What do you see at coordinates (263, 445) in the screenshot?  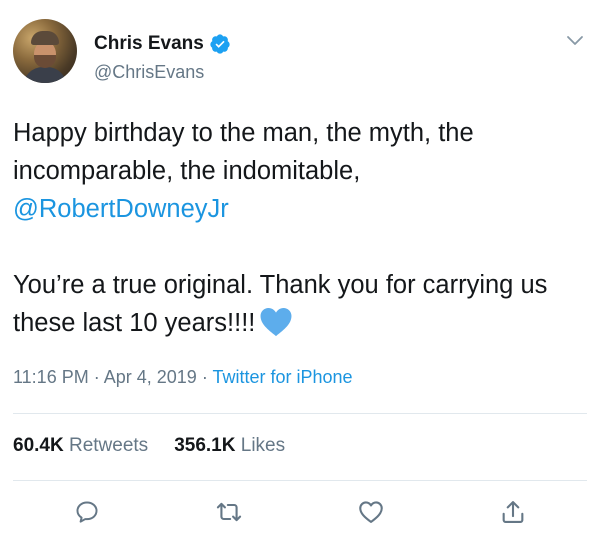 I see `likes-label: Likes` at bounding box center [263, 445].